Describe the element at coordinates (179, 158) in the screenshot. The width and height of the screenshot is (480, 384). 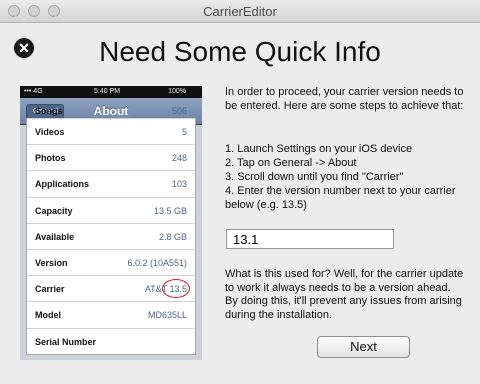
I see `row-value: 248` at that location.